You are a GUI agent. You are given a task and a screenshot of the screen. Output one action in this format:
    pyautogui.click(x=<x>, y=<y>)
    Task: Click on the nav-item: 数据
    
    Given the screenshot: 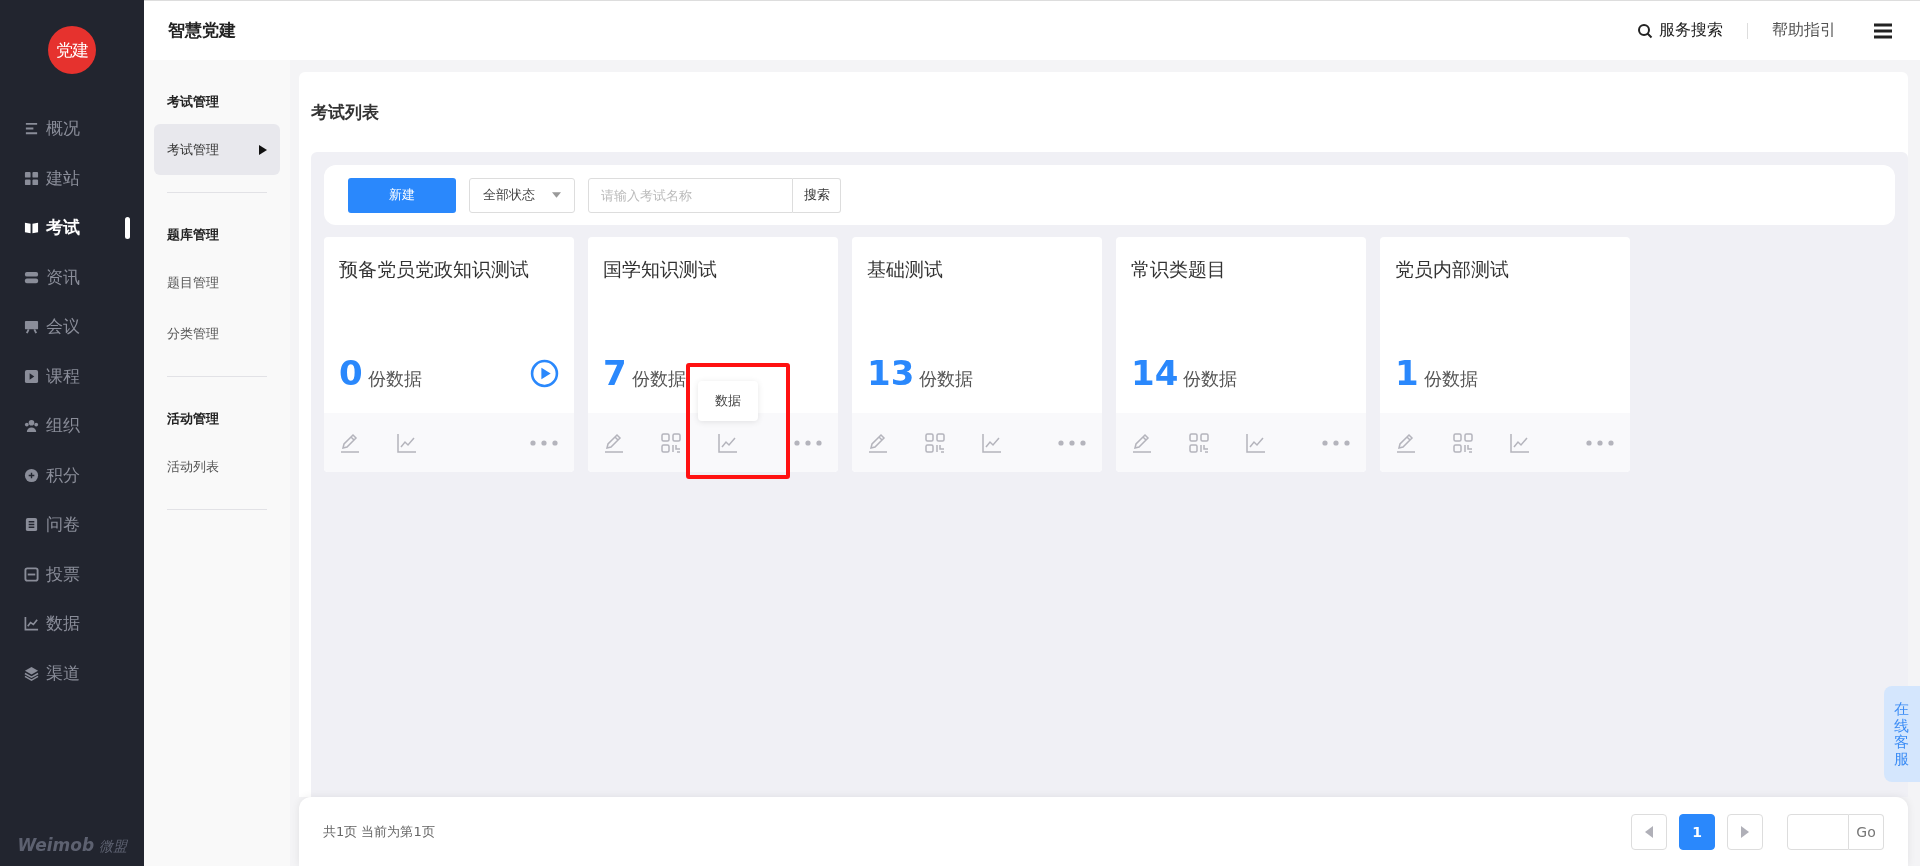 What is the action you would take?
    pyautogui.click(x=72, y=624)
    